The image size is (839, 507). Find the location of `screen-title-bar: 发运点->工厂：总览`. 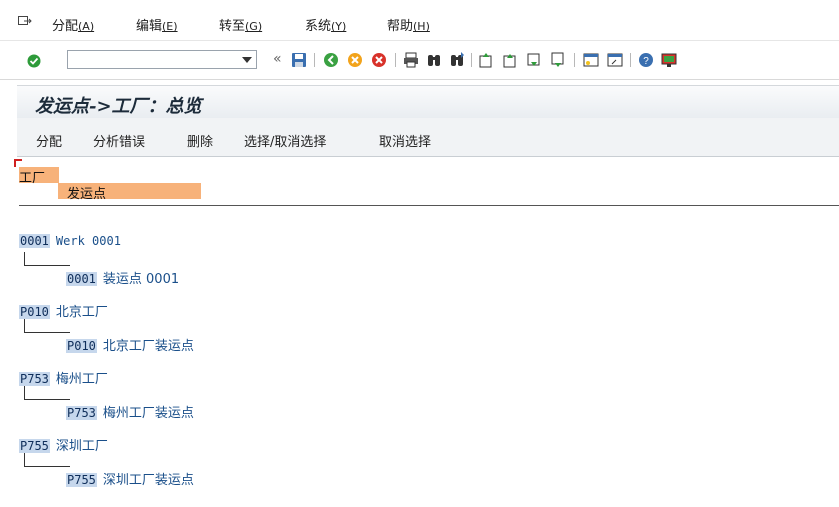

screen-title-bar: 发运点->工厂：总览 is located at coordinates (428, 102).